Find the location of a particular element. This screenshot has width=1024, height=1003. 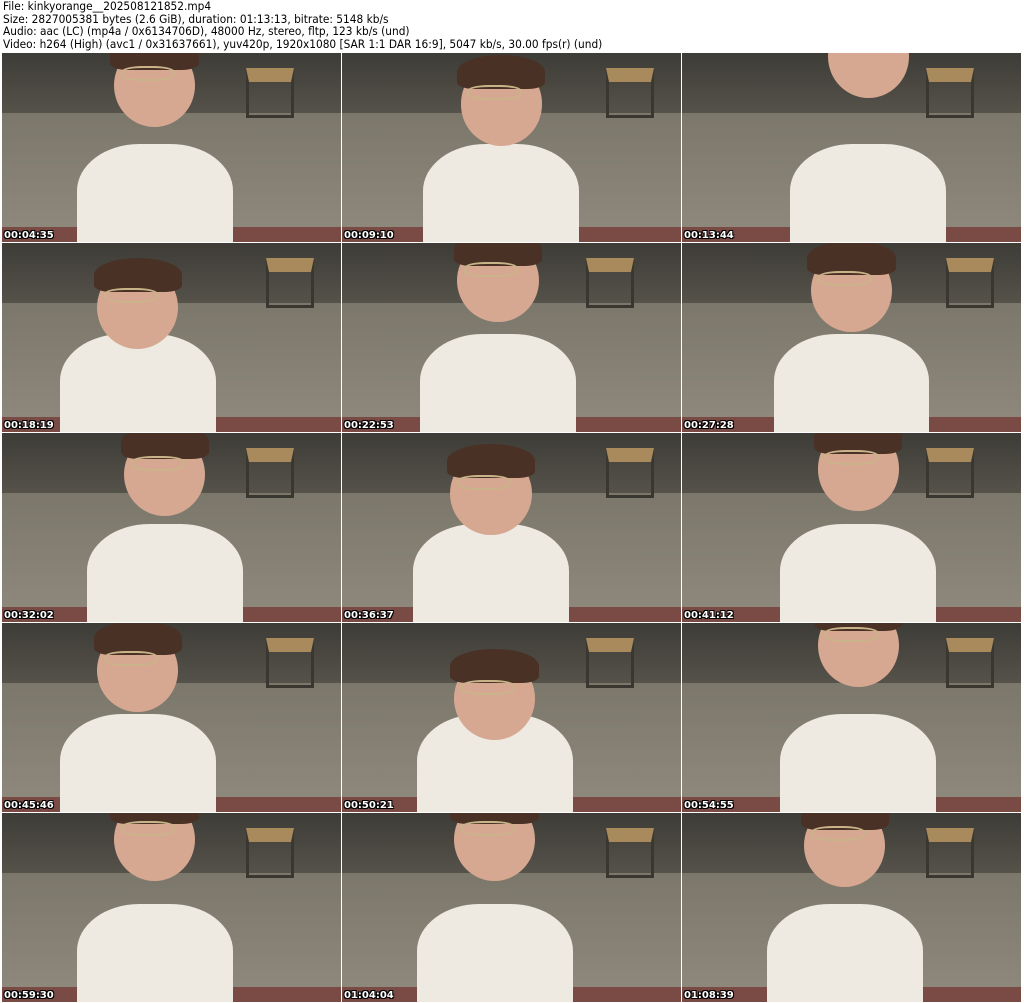

timestamp: 00:09:10 is located at coordinates (369, 235).